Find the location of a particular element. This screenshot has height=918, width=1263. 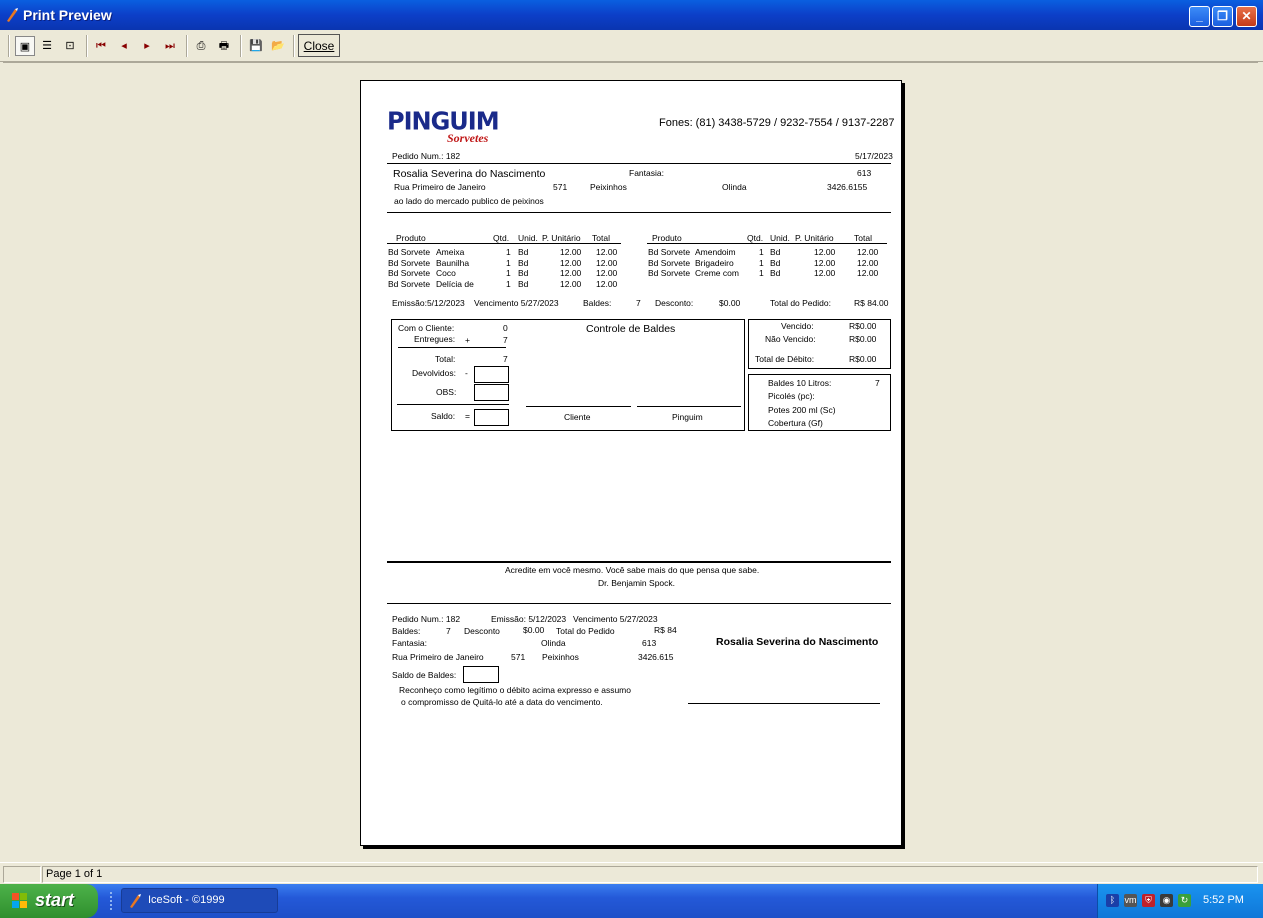

minimize-button: _ is located at coordinates (1199, 16).